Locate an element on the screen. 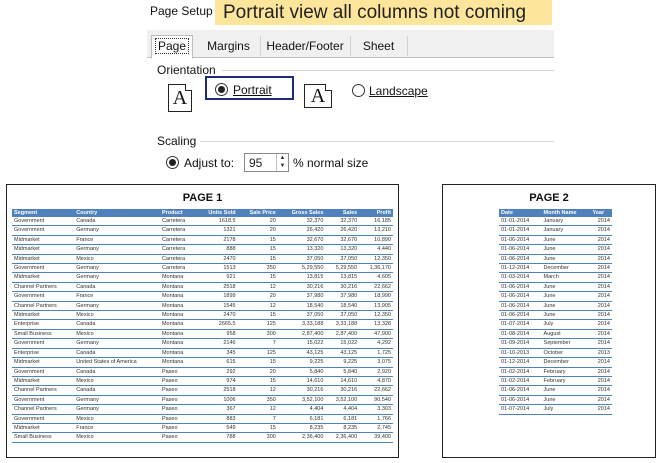 The height and width of the screenshot is (463, 662). tab-margins: Margins is located at coordinates (229, 46).